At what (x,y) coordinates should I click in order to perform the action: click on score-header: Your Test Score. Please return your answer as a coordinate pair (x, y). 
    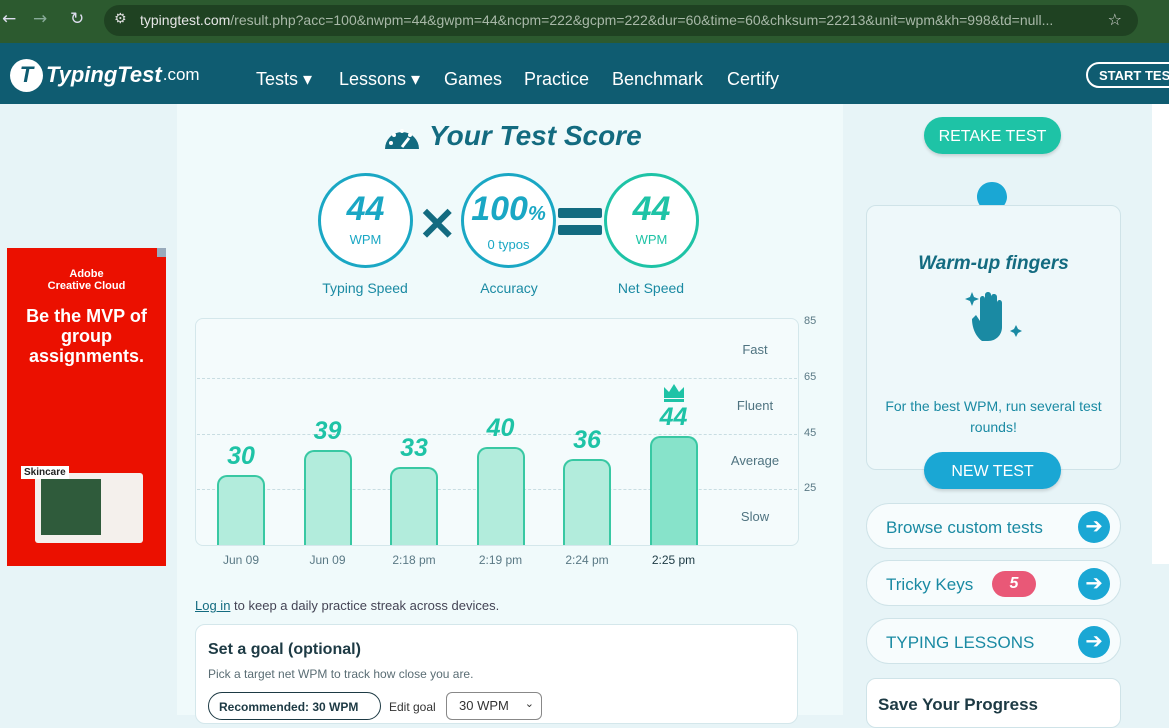
    Looking at the image, I should click on (512, 136).